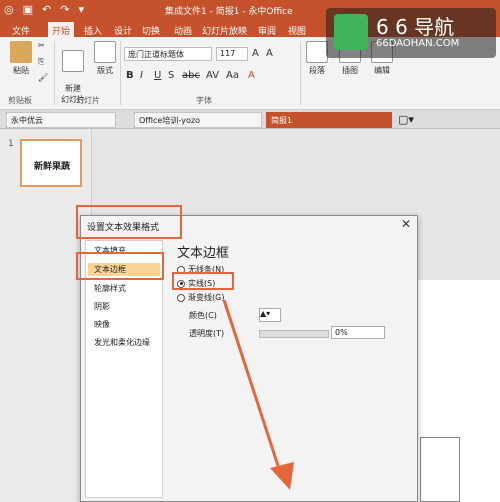  What do you see at coordinates (258, 394) in the screenshot?
I see `annotation-arrow` at bounding box center [258, 394].